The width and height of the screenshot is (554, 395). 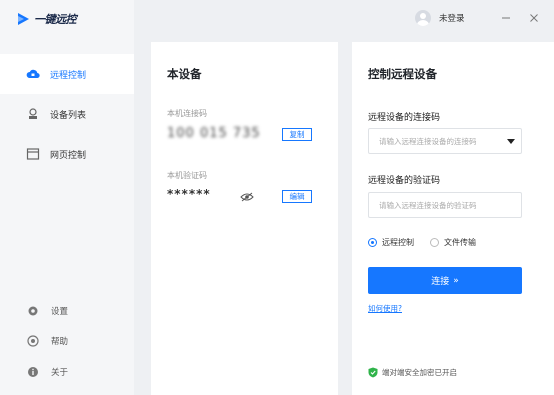 I want to click on sidebar-item-web-control: 网页控制, so click(x=67, y=154).